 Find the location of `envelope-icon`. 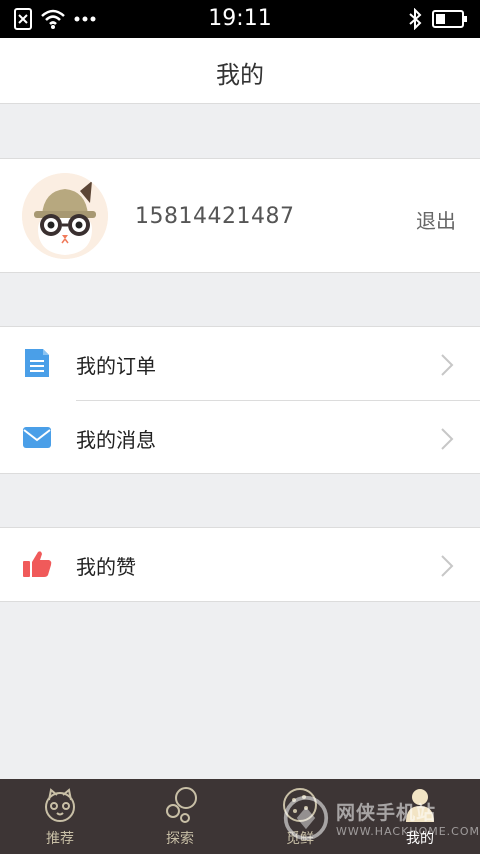

envelope-icon is located at coordinates (37, 437).